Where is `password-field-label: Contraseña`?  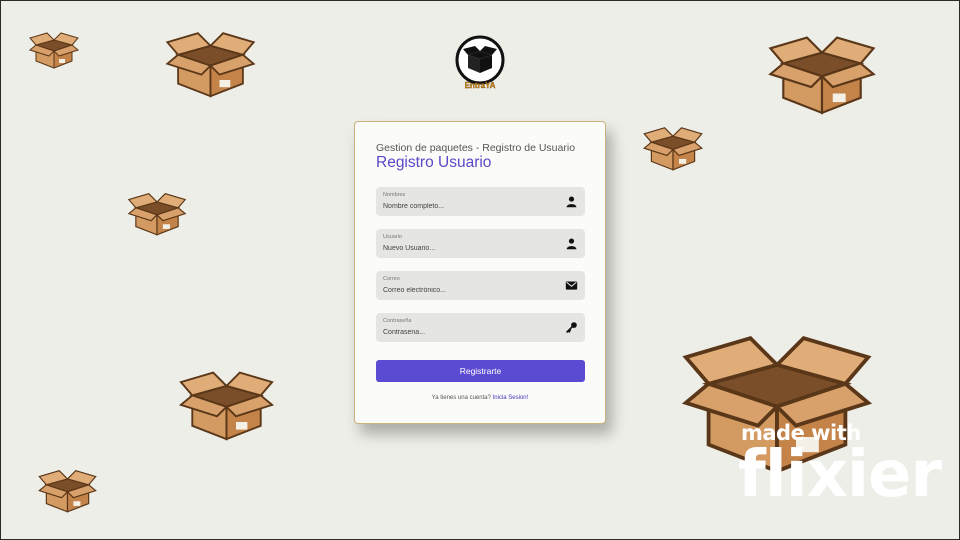
password-field-label: Contraseña is located at coordinates (397, 321).